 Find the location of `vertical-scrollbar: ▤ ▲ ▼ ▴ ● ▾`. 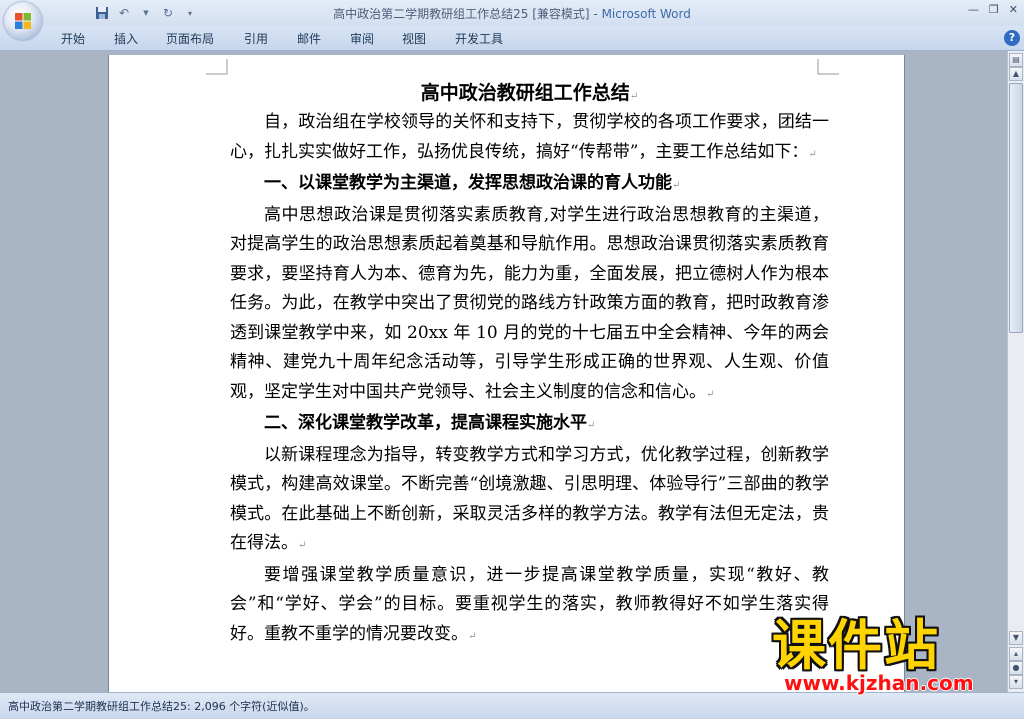

vertical-scrollbar: ▤ ▲ ▼ ▴ ● ▾ is located at coordinates (1015, 371).